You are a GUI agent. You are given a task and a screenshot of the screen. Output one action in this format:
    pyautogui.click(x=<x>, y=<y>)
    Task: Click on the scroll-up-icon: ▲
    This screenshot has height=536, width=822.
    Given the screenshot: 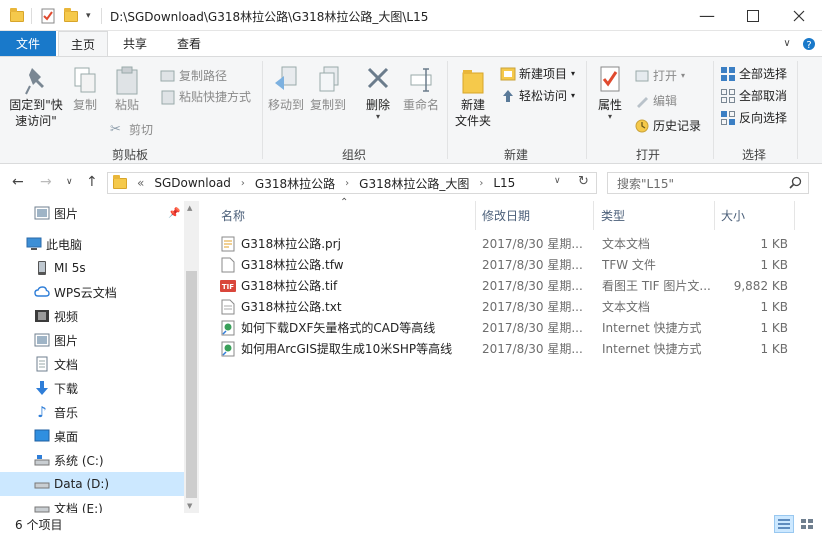 What is the action you would take?
    pyautogui.click(x=189, y=208)
    